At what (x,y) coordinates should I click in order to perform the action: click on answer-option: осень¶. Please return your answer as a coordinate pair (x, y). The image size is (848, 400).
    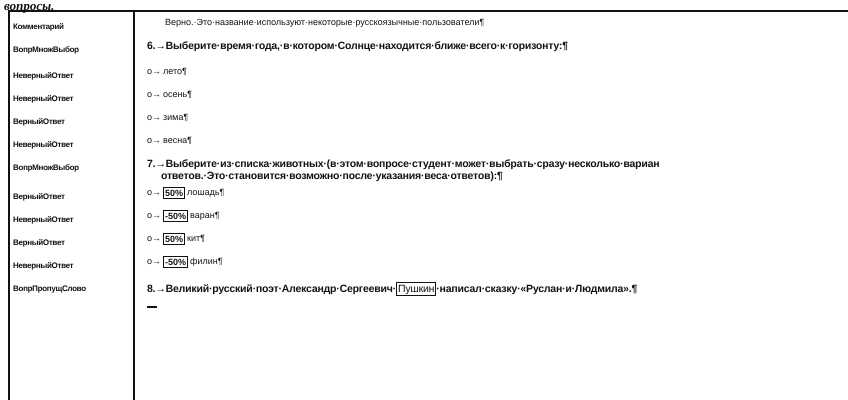
    Looking at the image, I should click on (177, 94).